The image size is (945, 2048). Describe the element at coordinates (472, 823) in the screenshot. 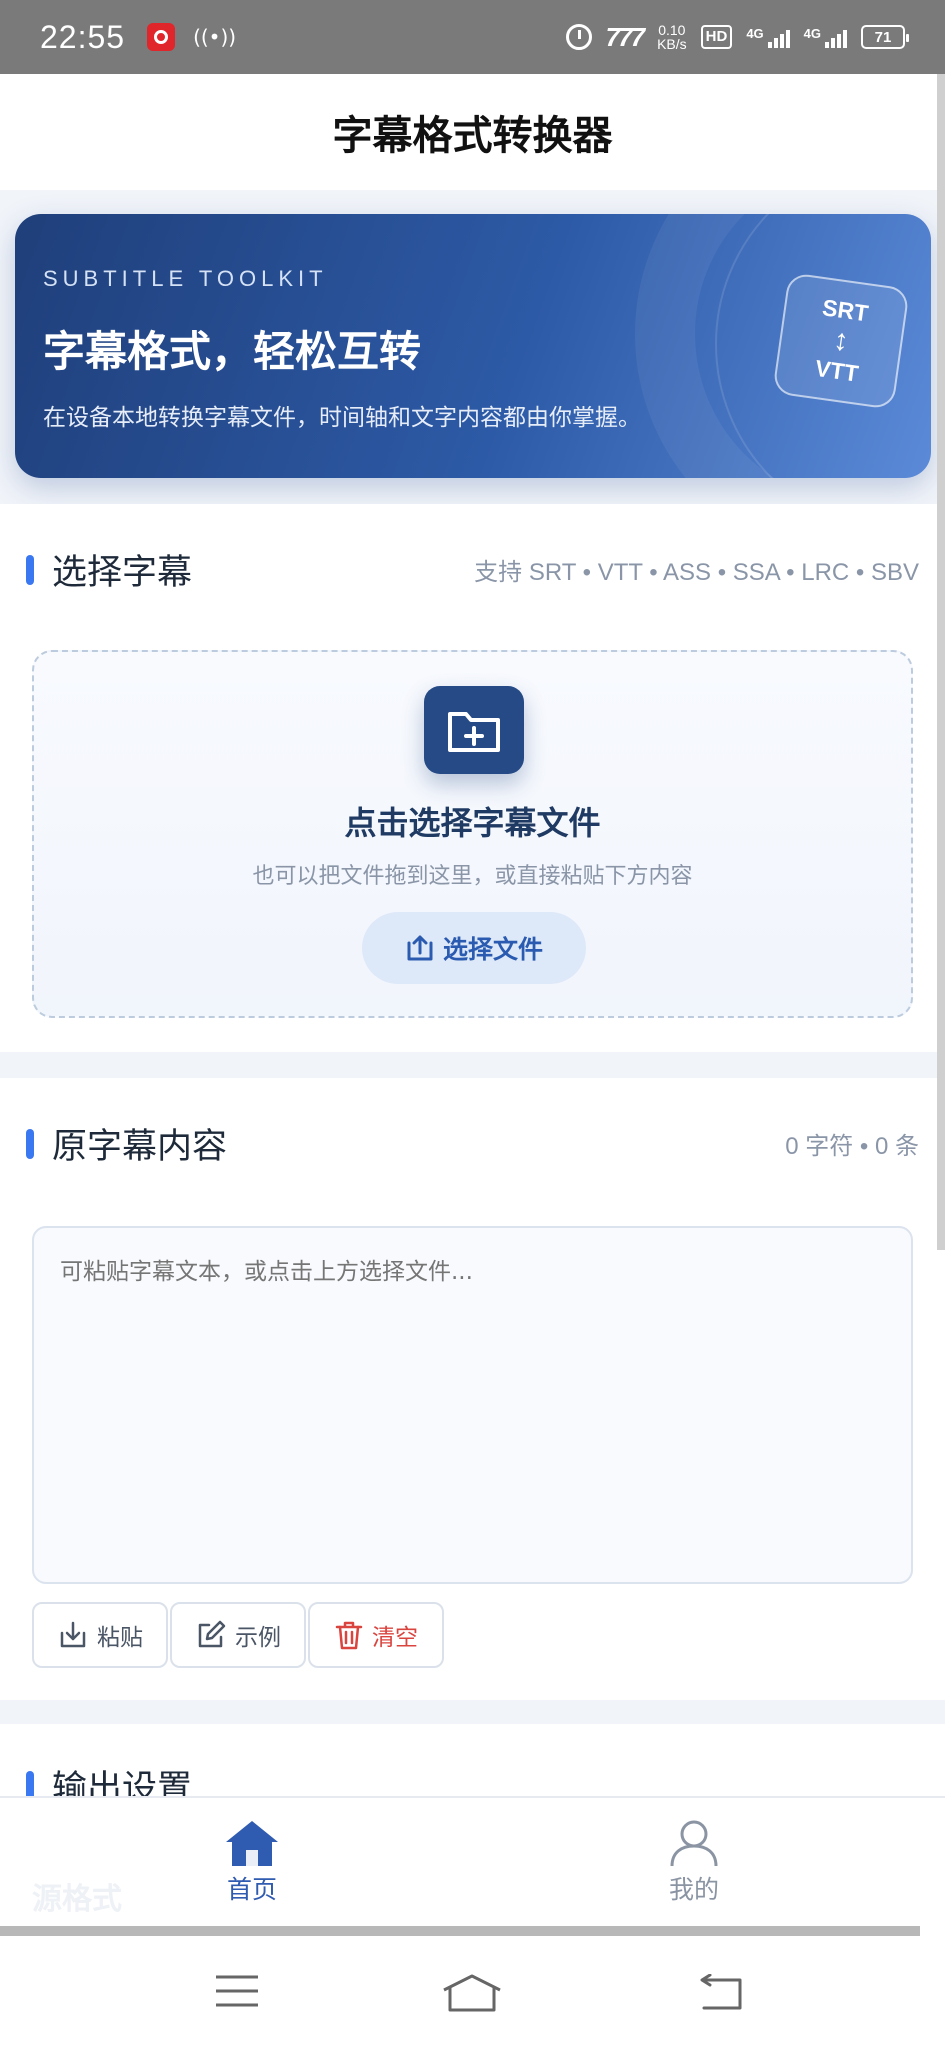

I see `dropzone-title: 点击选择字幕文件` at that location.